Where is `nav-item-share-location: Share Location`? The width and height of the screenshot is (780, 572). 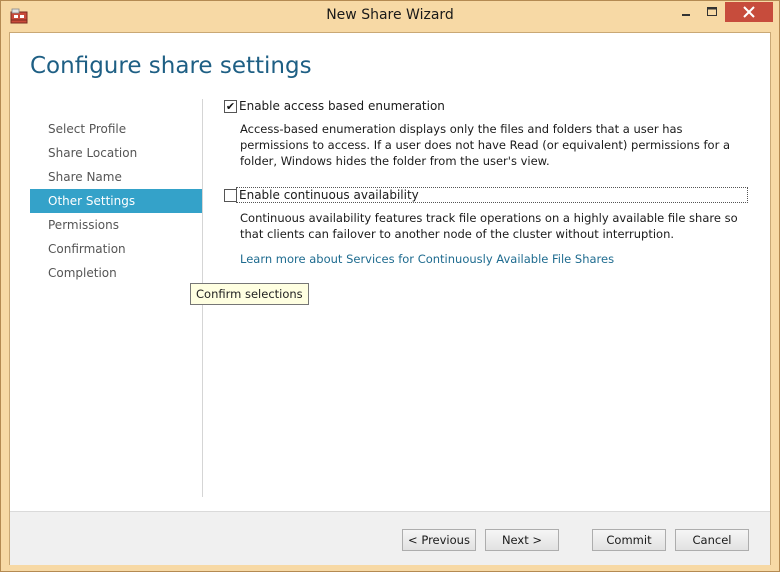 nav-item-share-location: Share Location is located at coordinates (116, 153).